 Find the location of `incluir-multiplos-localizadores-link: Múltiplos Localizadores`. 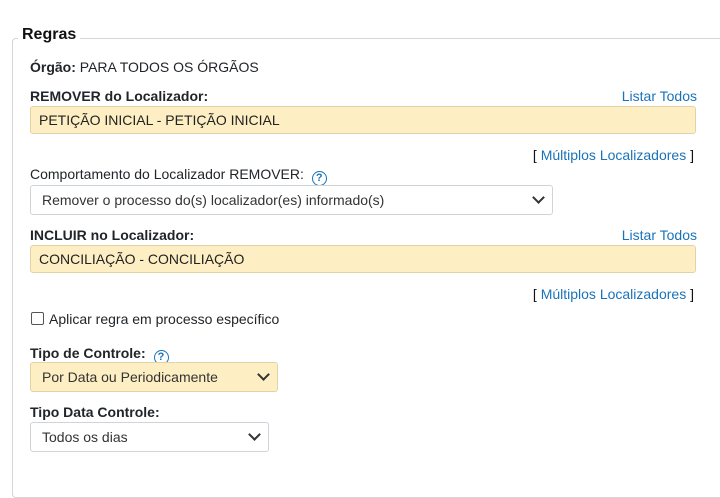

incluir-multiplos-localizadores-link: Múltiplos Localizadores is located at coordinates (614, 294).